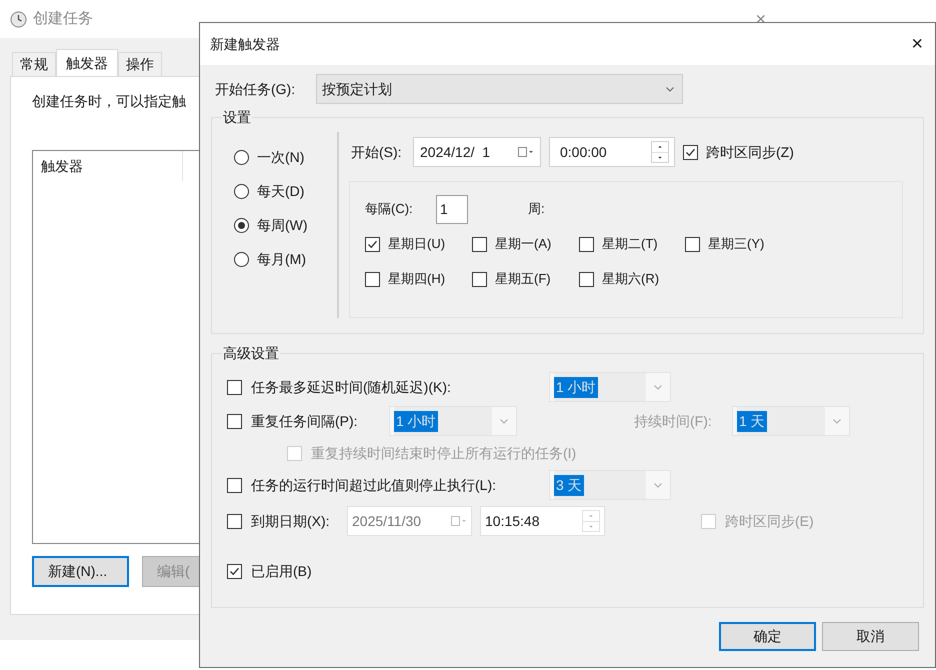 Image resolution: width=936 pixels, height=670 pixels. I want to click on option-label: 重复任务间隔(P):, so click(304, 421).